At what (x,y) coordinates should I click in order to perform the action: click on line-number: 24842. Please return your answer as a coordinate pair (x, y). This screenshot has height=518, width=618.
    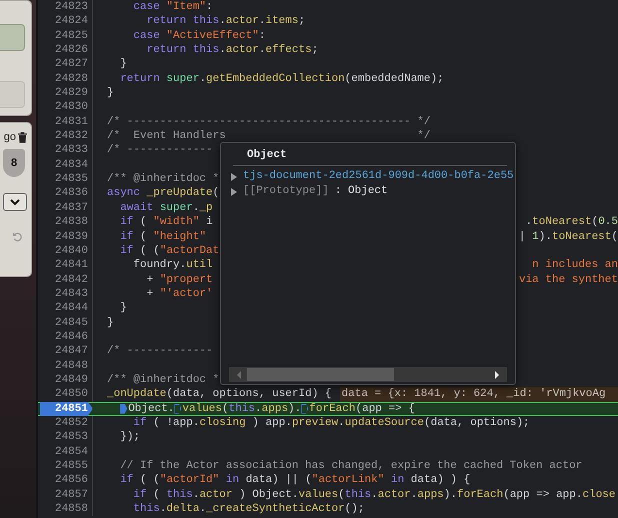
    Looking at the image, I should click on (66, 279).